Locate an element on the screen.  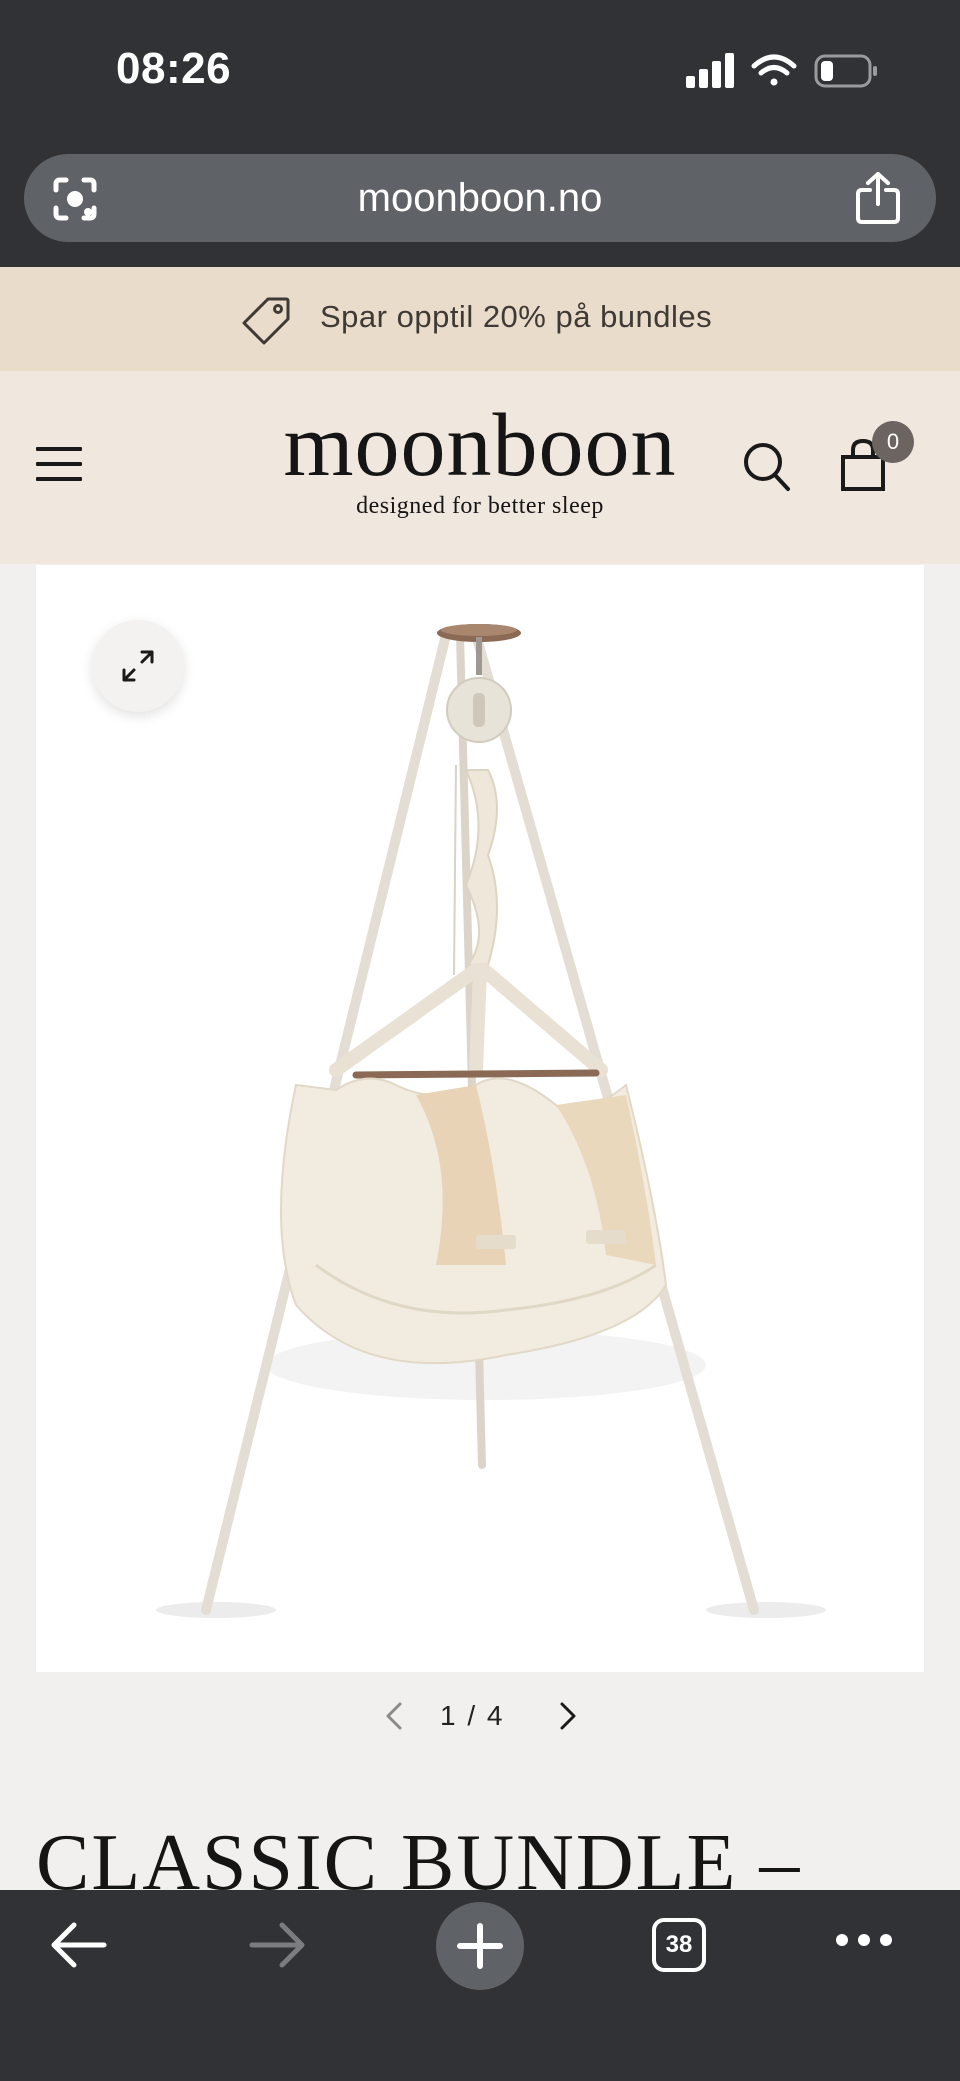
promo-banner: Spar opptil 20% på bundles is located at coordinates (480, 319).